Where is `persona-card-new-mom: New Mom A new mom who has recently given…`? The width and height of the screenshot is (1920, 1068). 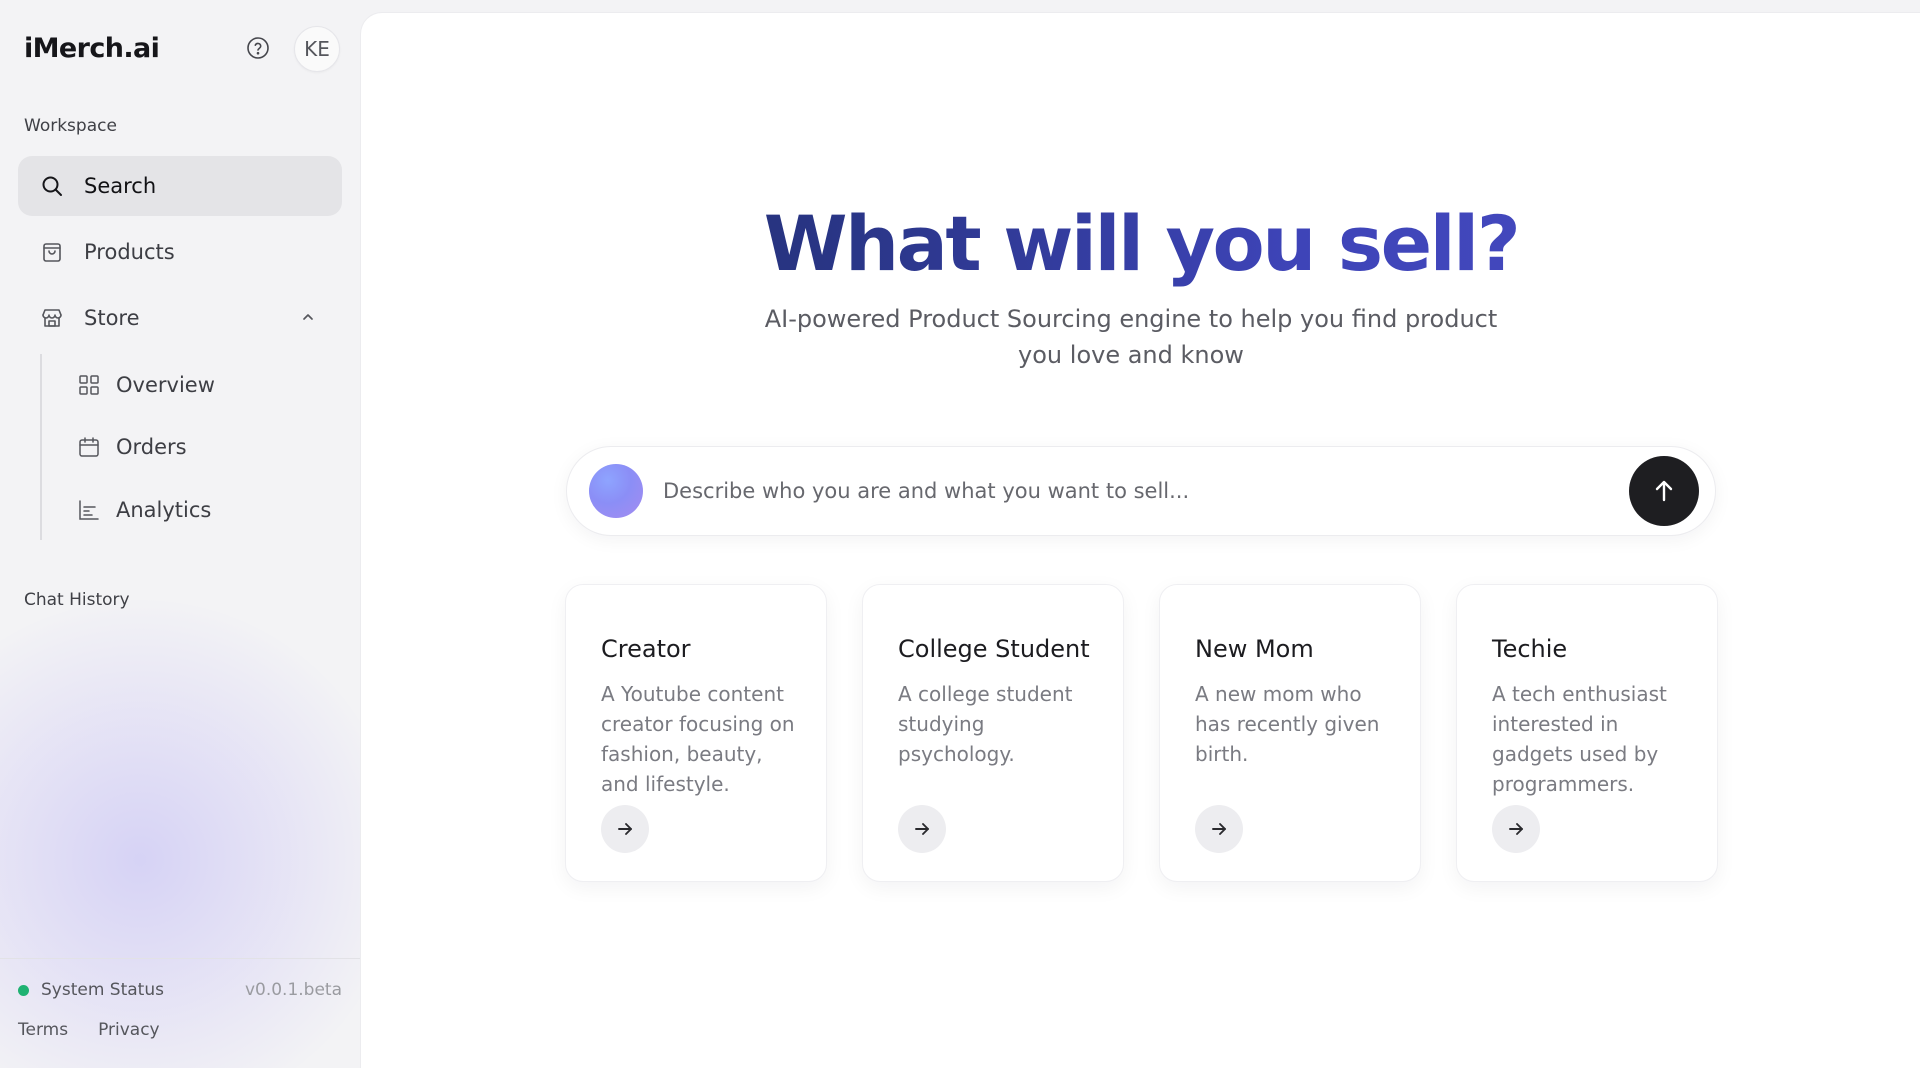
persona-card-new-mom: New Mom A new mom who has recently given… is located at coordinates (1290, 733).